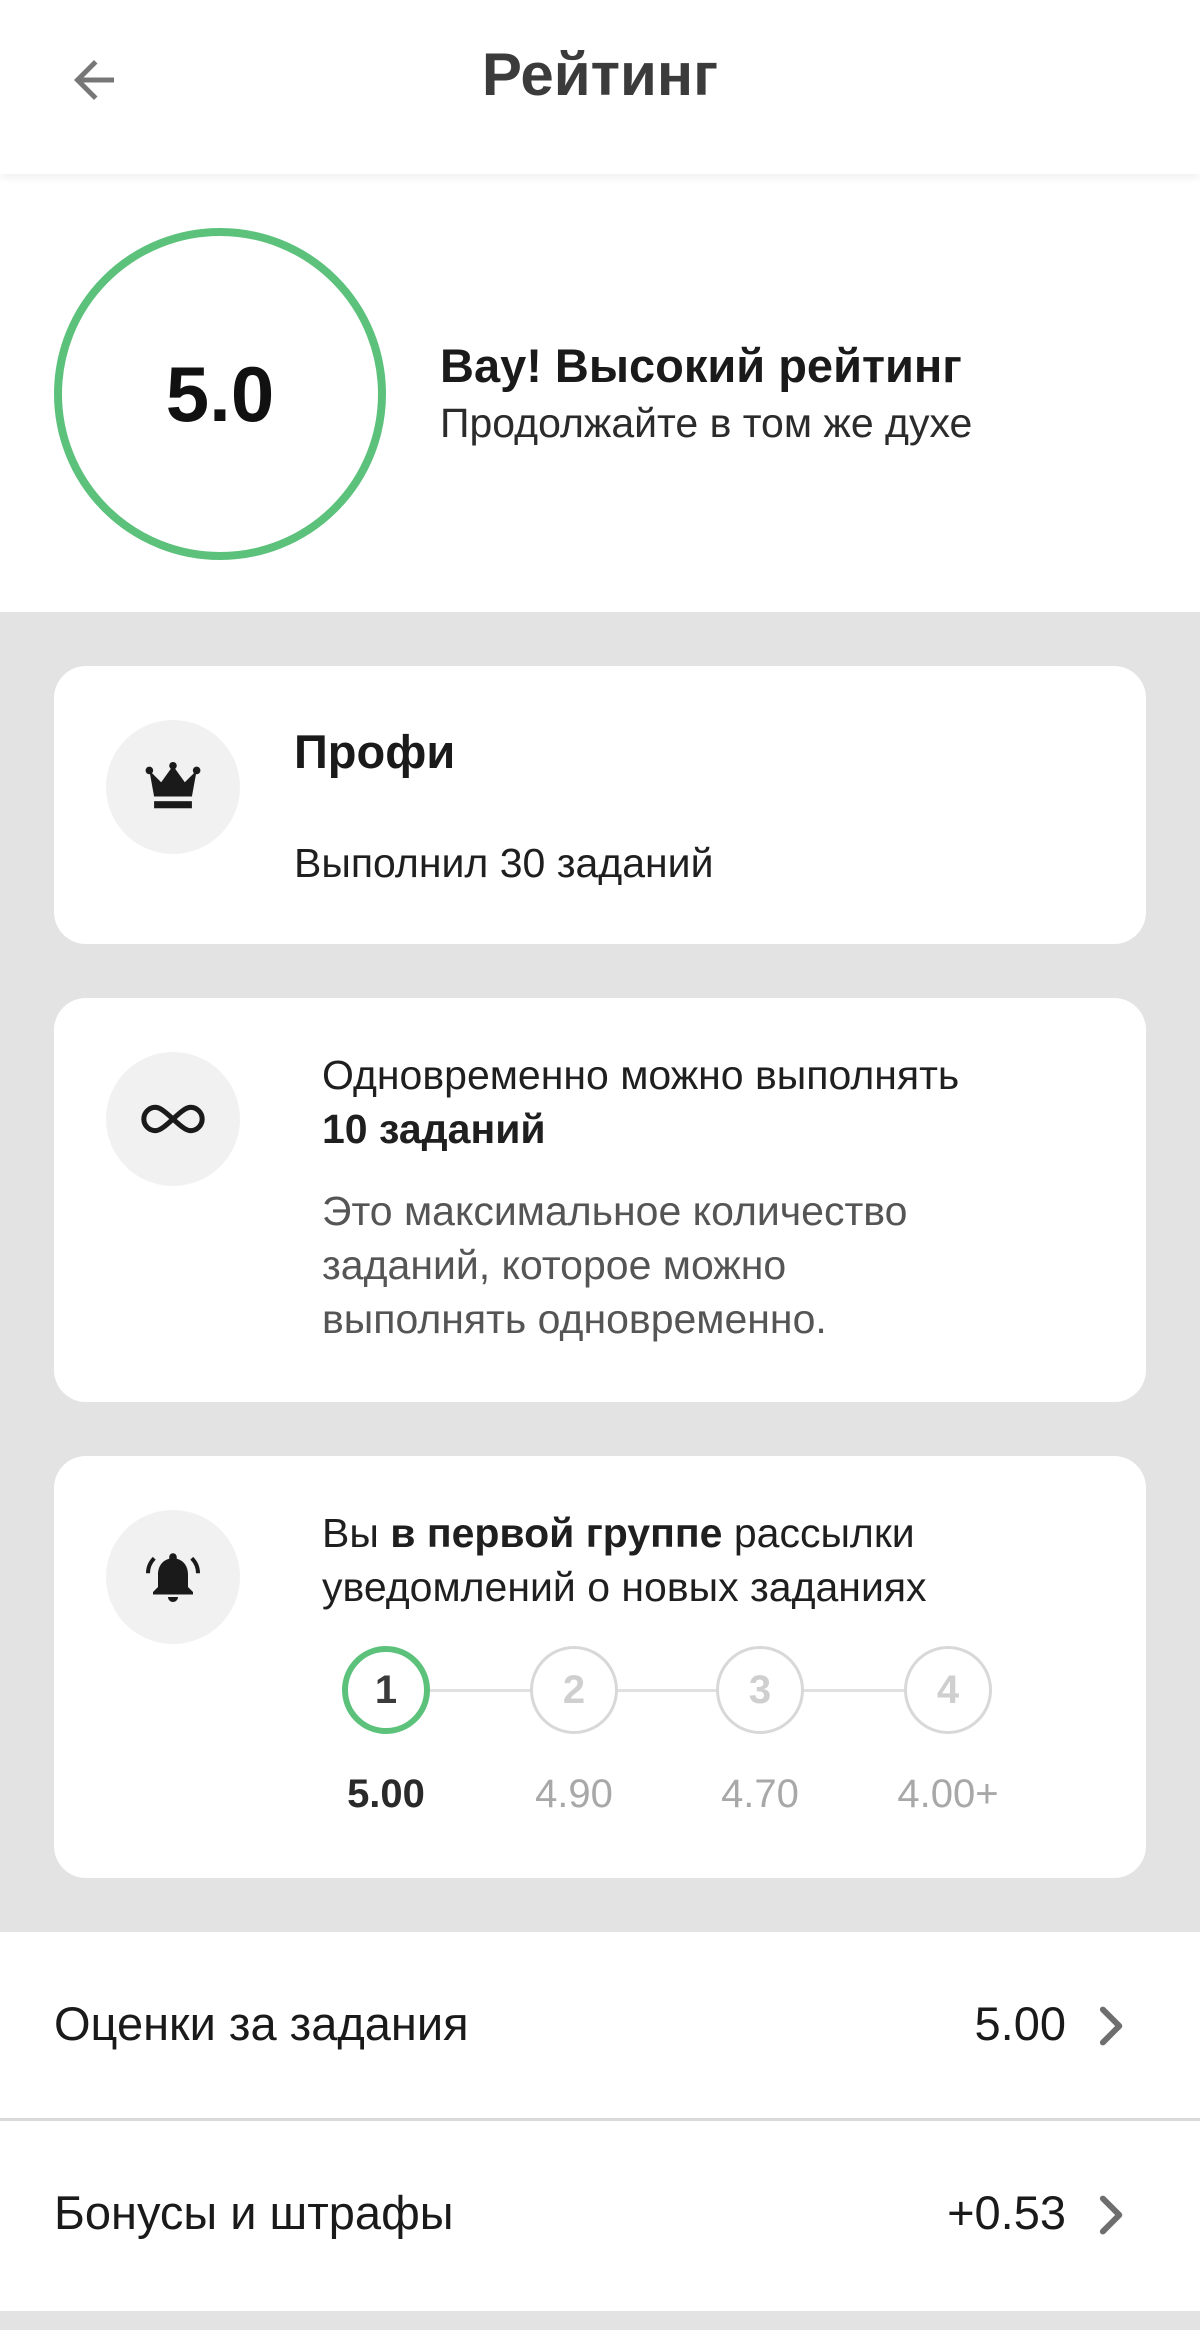  Describe the element at coordinates (554, 1265) in the screenshot. I see `concurrency-desc-2: заданий, которое можно` at that location.